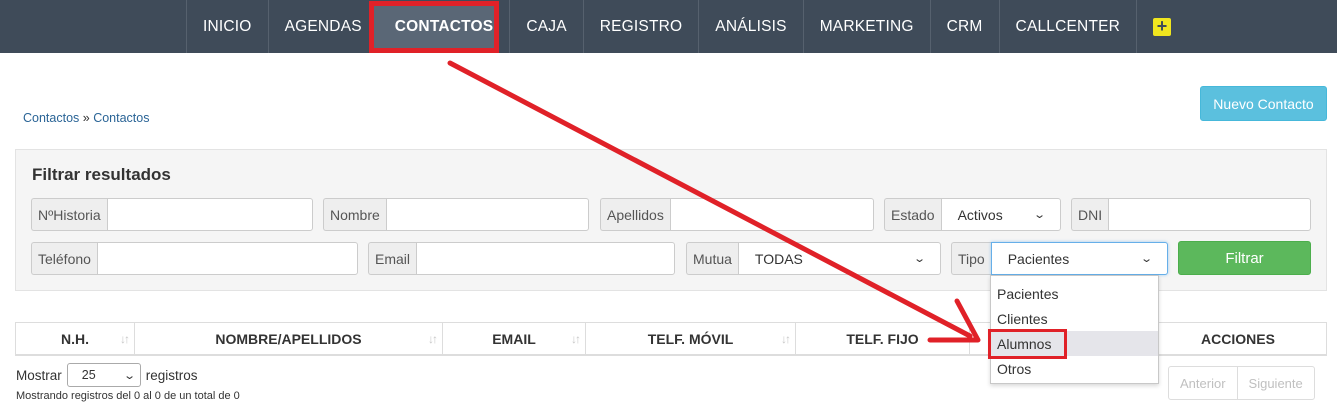 This screenshot has height=418, width=1337. I want to click on email-field: Email, so click(521, 258).